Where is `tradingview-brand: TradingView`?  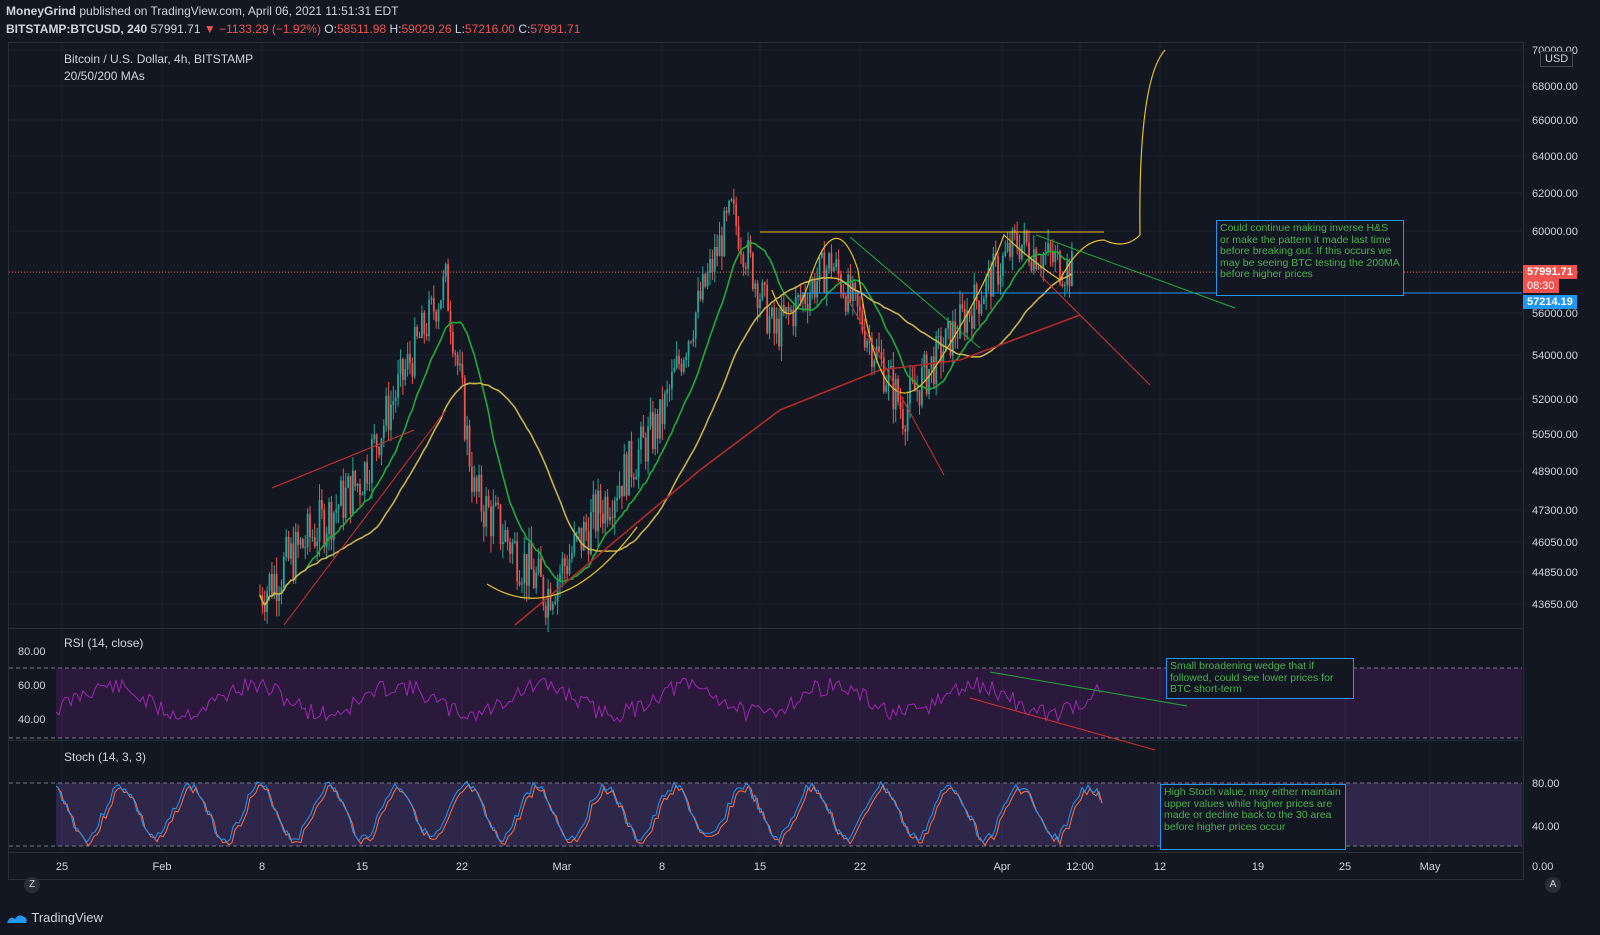
tradingview-brand: TradingView is located at coordinates (54, 917).